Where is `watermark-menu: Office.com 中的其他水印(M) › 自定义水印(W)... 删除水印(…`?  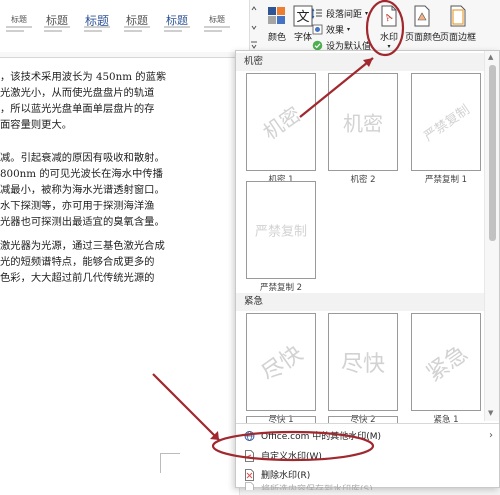 watermark-menu: Office.com 中的其他水印(M) › 自定义水印(W)... 删除水印(… is located at coordinates (367, 456).